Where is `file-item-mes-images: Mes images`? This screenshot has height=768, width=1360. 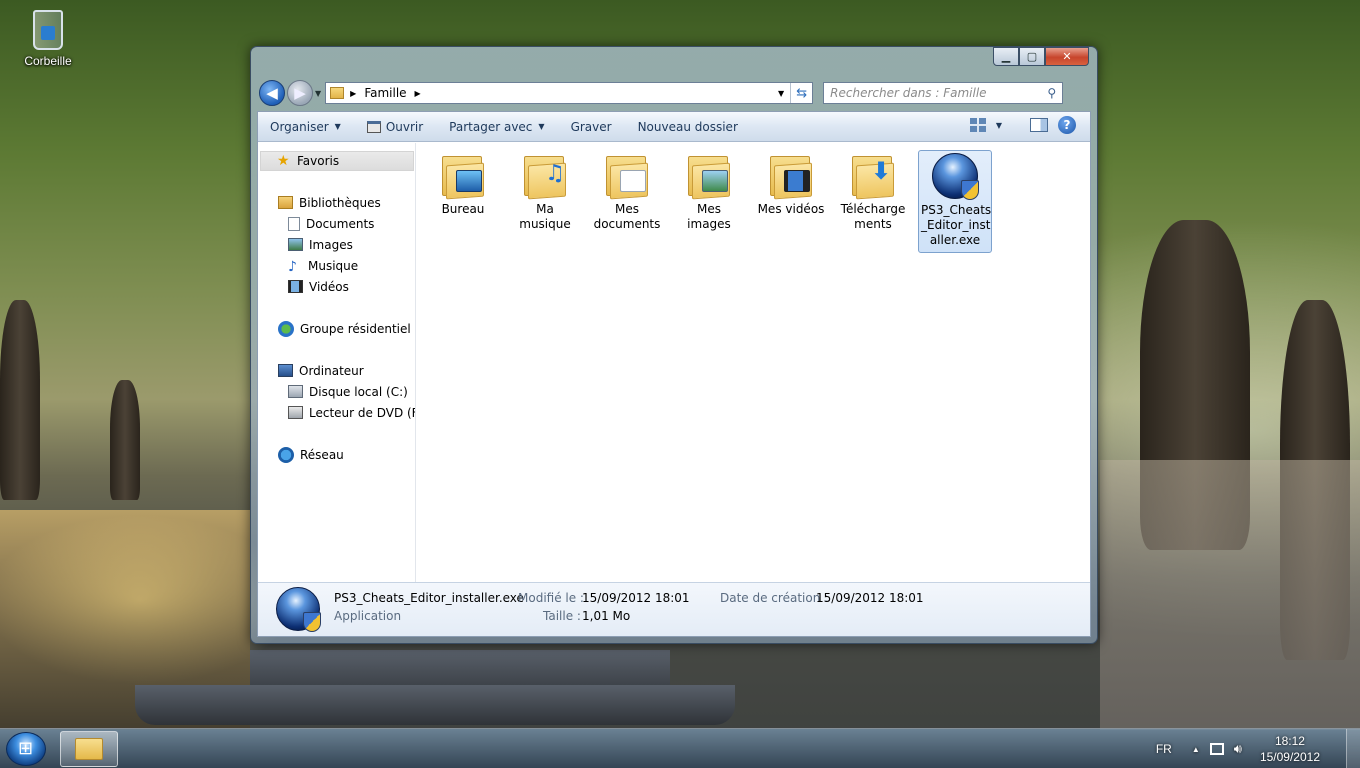 file-item-mes-images: Mes images is located at coordinates (709, 201).